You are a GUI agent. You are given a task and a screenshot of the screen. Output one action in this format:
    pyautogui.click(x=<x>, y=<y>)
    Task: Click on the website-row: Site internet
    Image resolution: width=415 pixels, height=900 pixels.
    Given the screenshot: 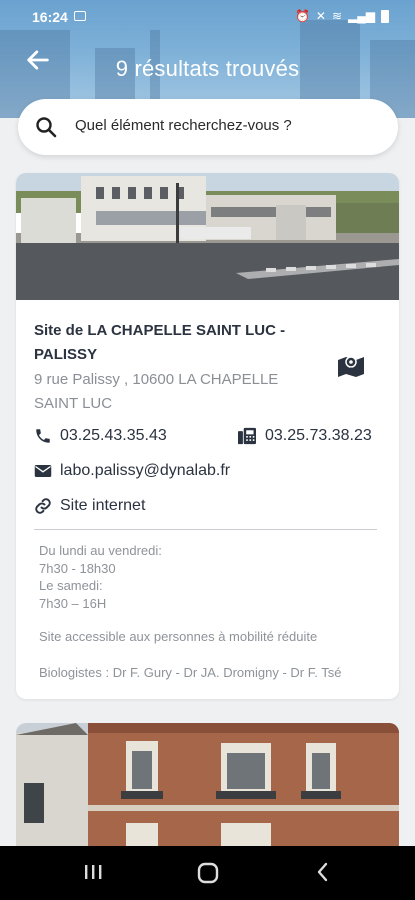 What is the action you would take?
    pyautogui.click(x=89, y=506)
    